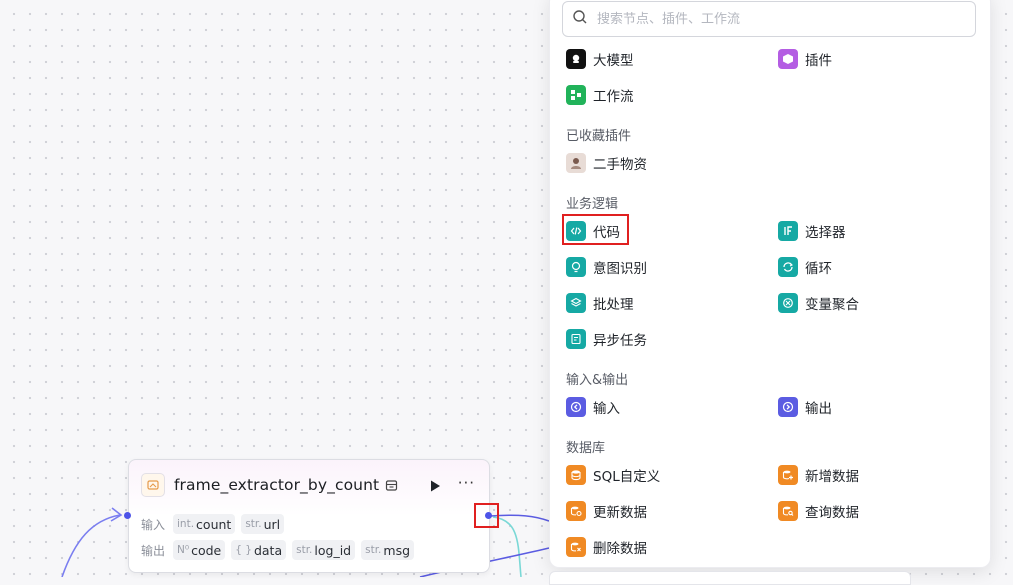 This screenshot has width=1013, height=585. I want to click on node-title: frame_extractor_by_count, so click(277, 485).